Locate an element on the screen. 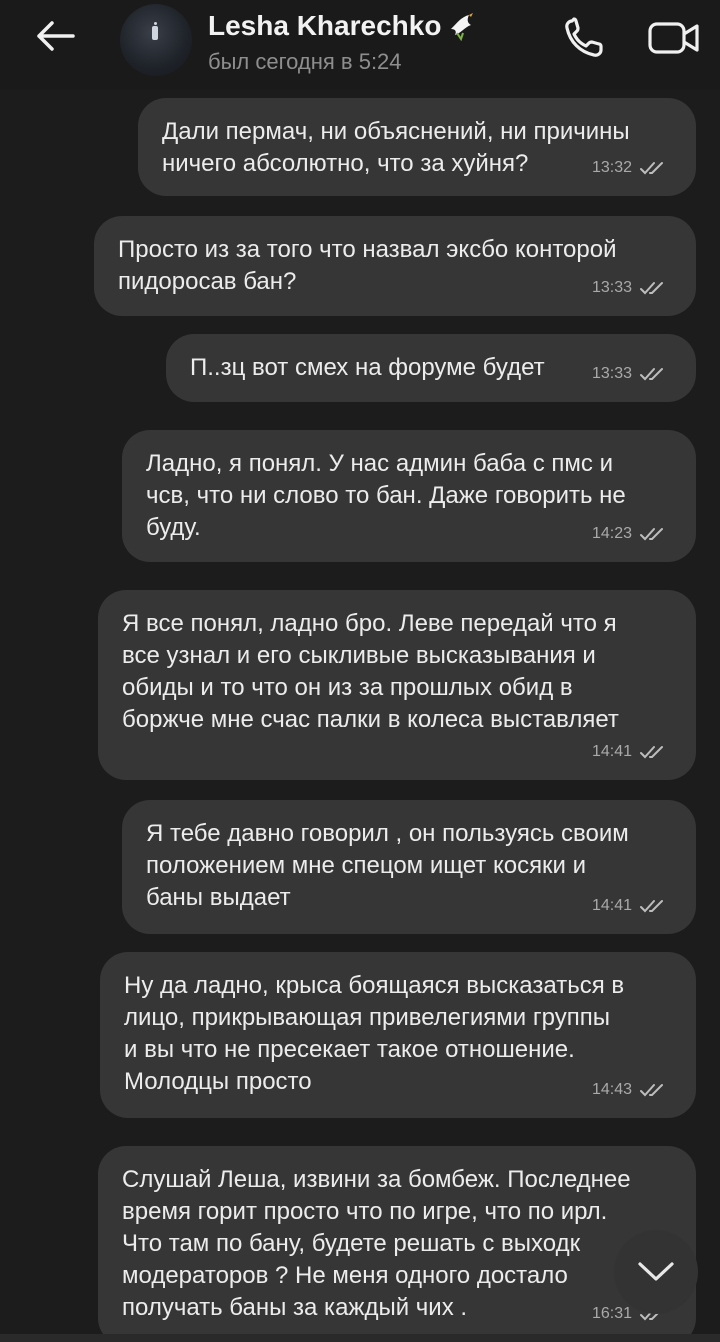  message-meta: 14:23 is located at coordinates (630, 534).